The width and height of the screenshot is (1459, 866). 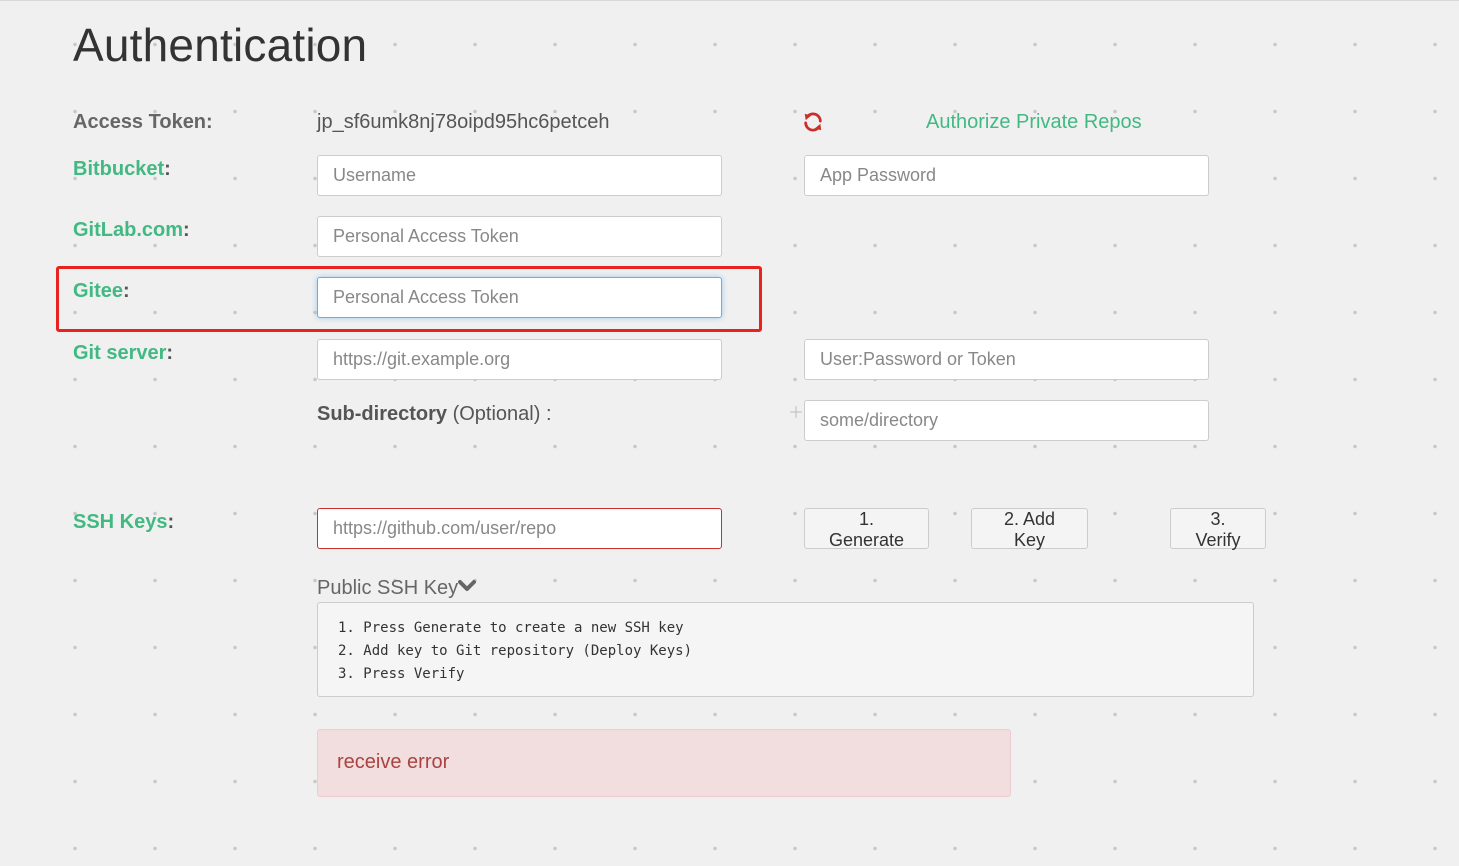 I want to click on git-server-credentials-input, so click(x=1006, y=359).